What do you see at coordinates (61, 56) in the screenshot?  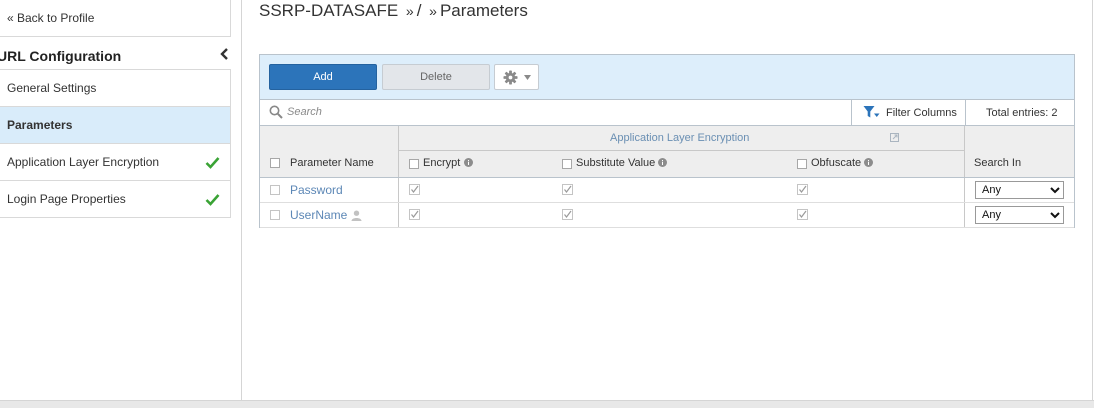 I see `section-title: URL Configuration` at bounding box center [61, 56].